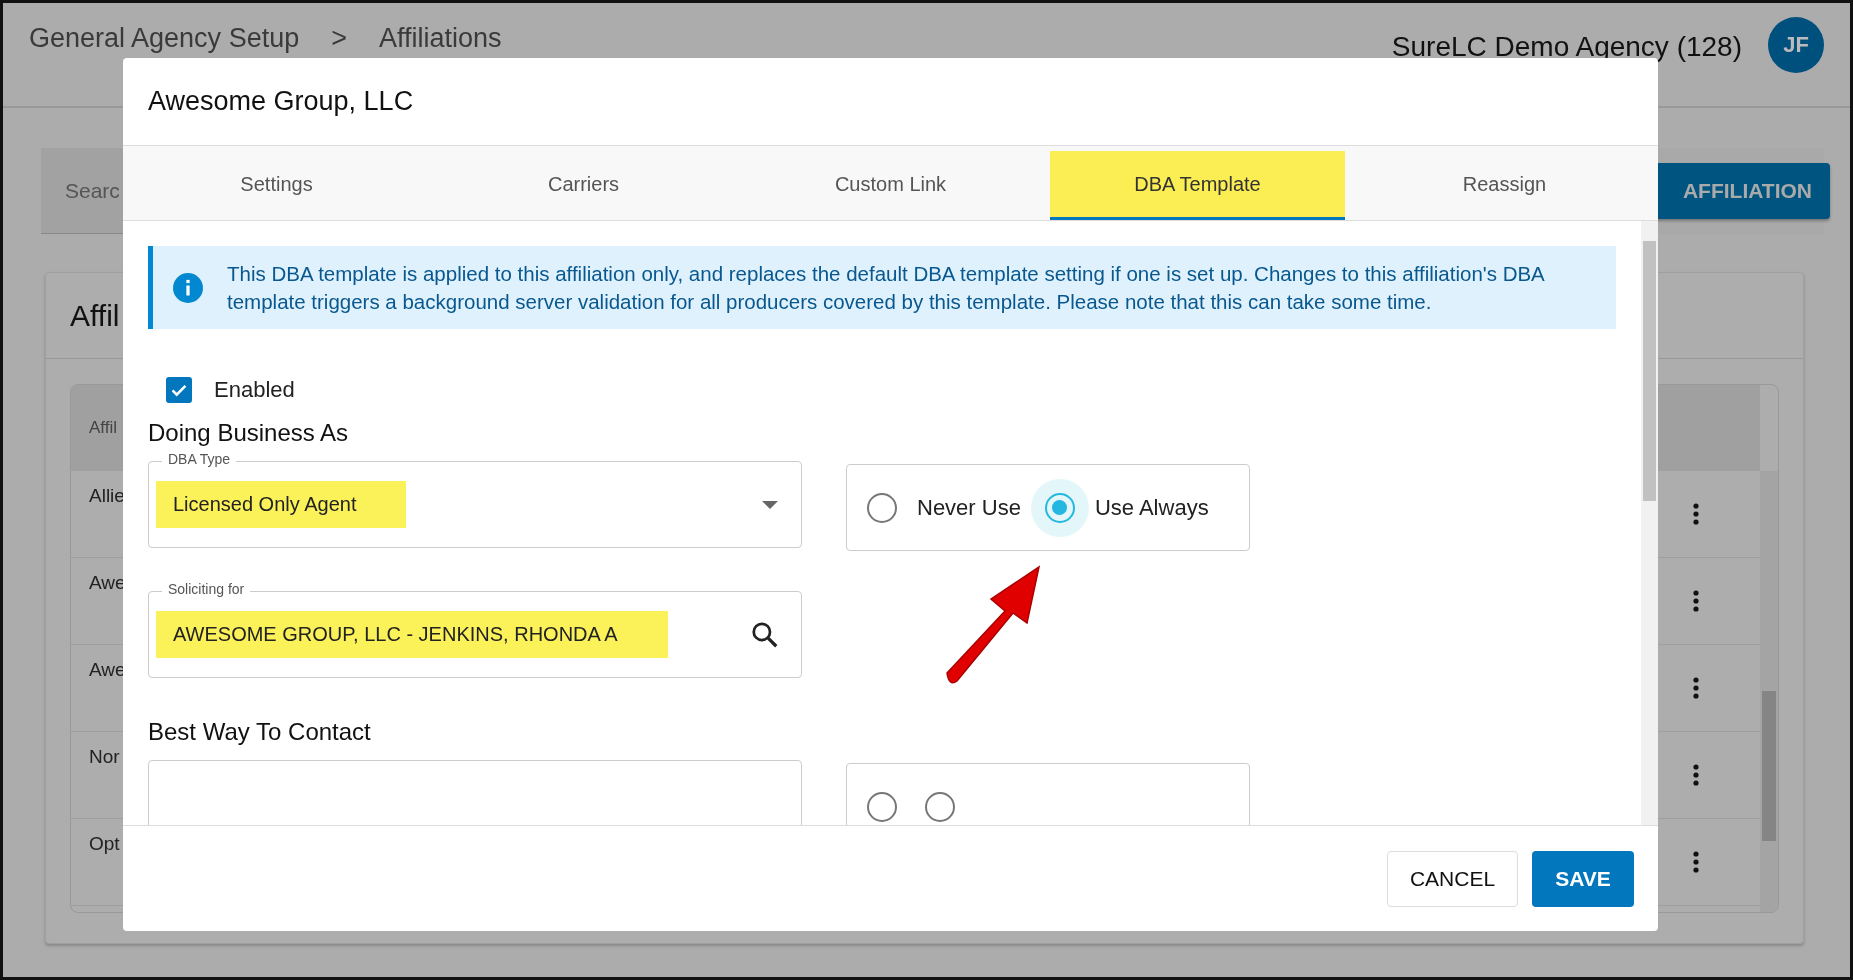 The height and width of the screenshot is (980, 1853). Describe the element at coordinates (886, 288) in the screenshot. I see `info-text: This DBA template is applied to this affiliation only, and replaces the default DBA template setting if one is set up. Changes to this affiliation's DBA template triggers a background server validation for all producers covered by this template. Please note that this can take some time.` at that location.